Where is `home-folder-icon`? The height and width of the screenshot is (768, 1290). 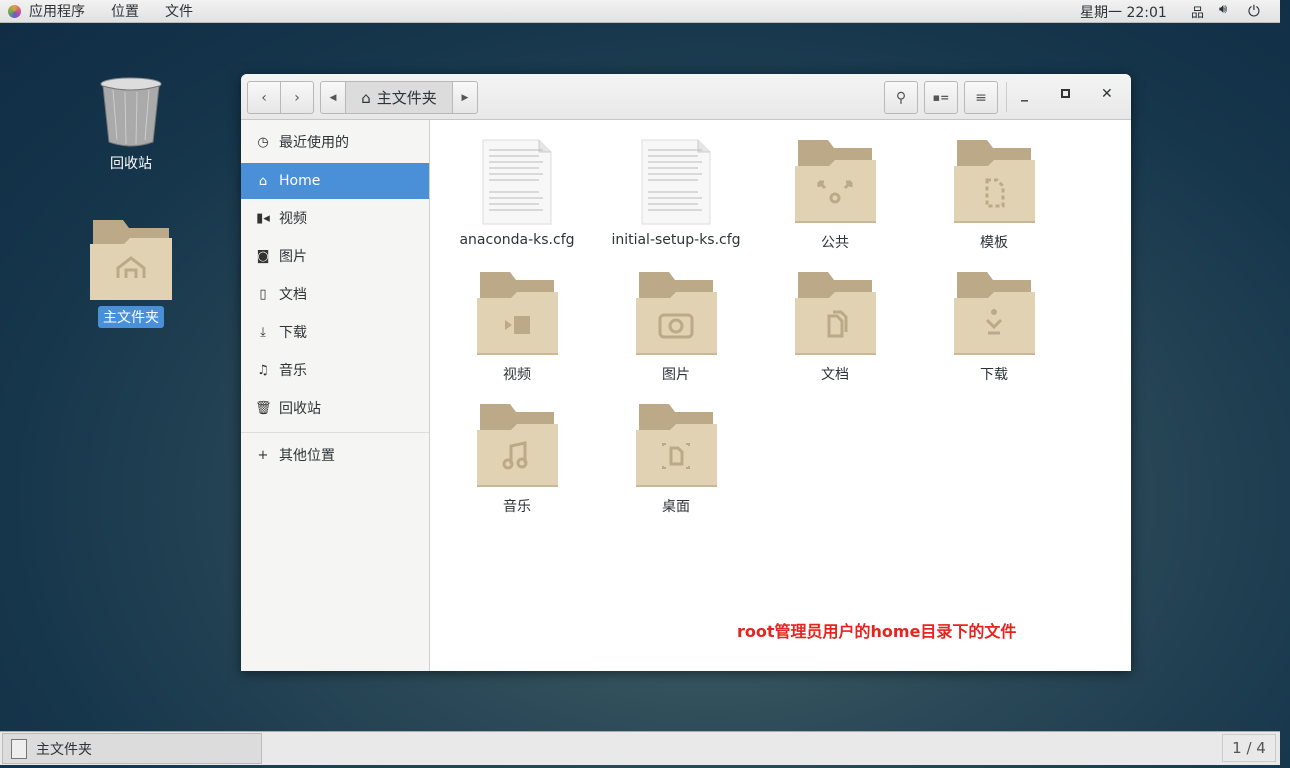
home-folder-icon is located at coordinates (131, 260).